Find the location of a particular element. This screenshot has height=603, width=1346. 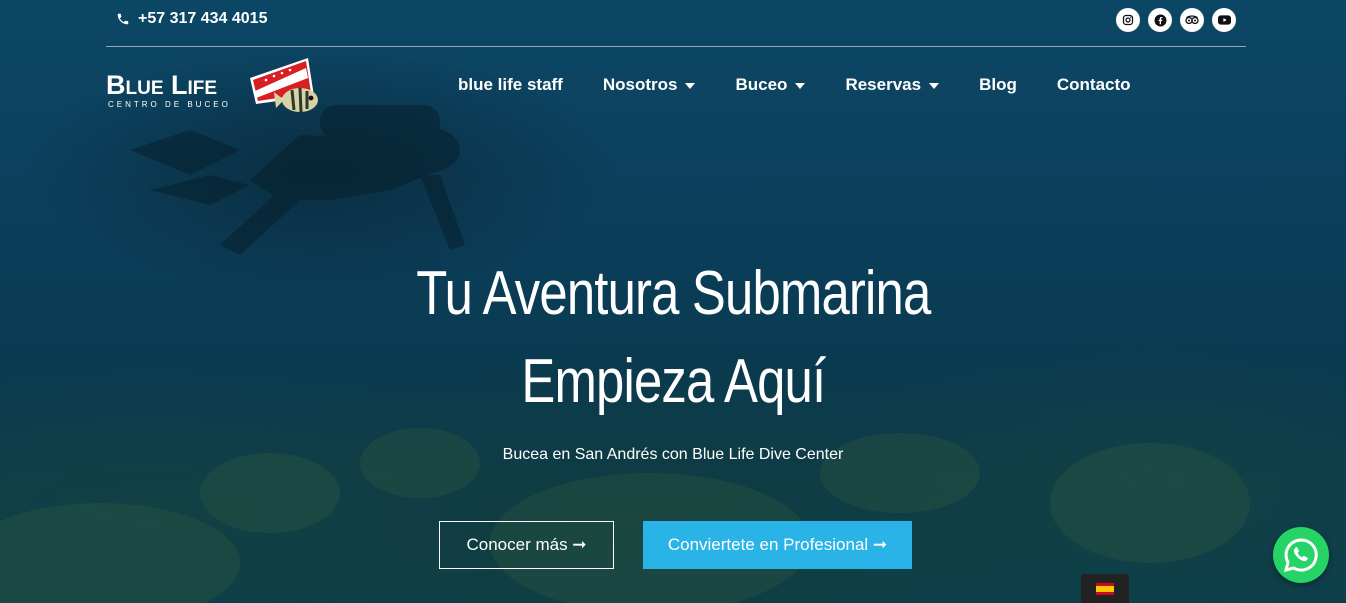

phone-icon is located at coordinates (123, 19).